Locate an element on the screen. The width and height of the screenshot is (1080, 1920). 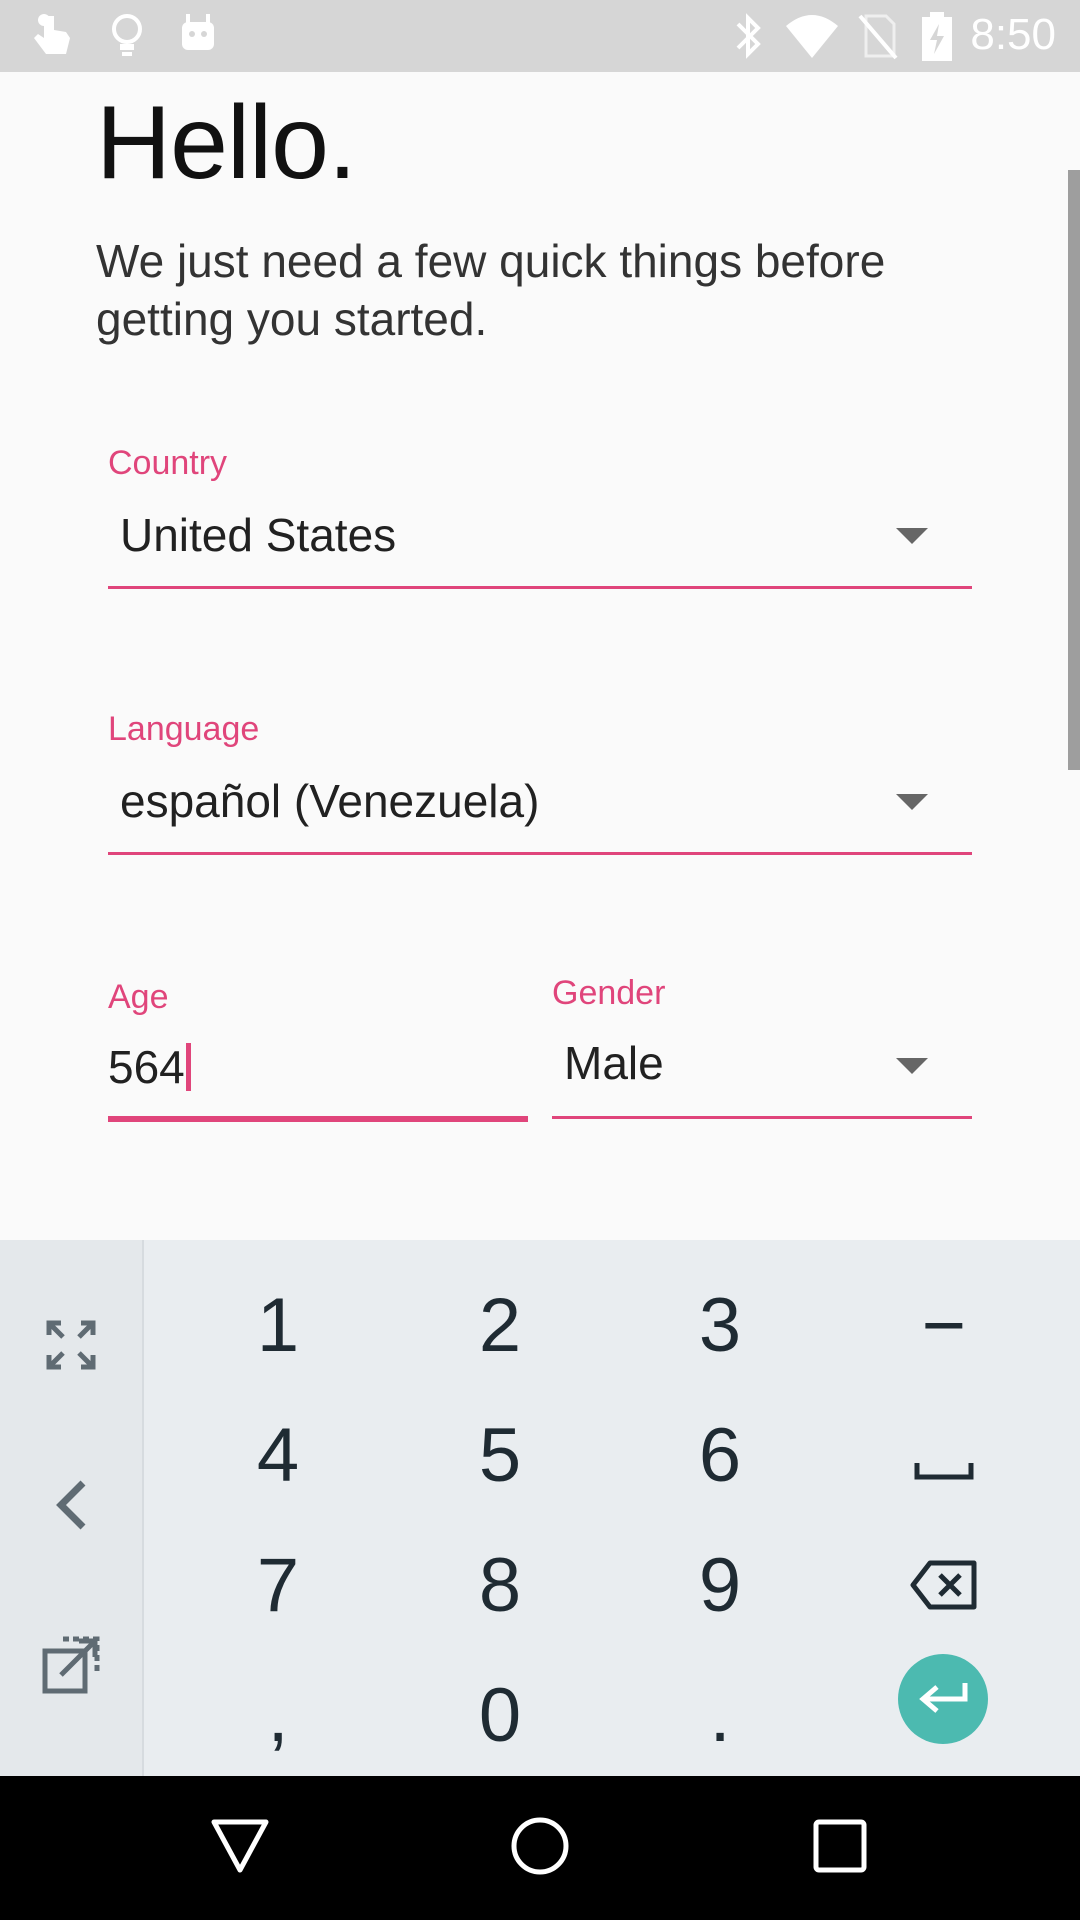
back-triangle-icon is located at coordinates (240, 1848).